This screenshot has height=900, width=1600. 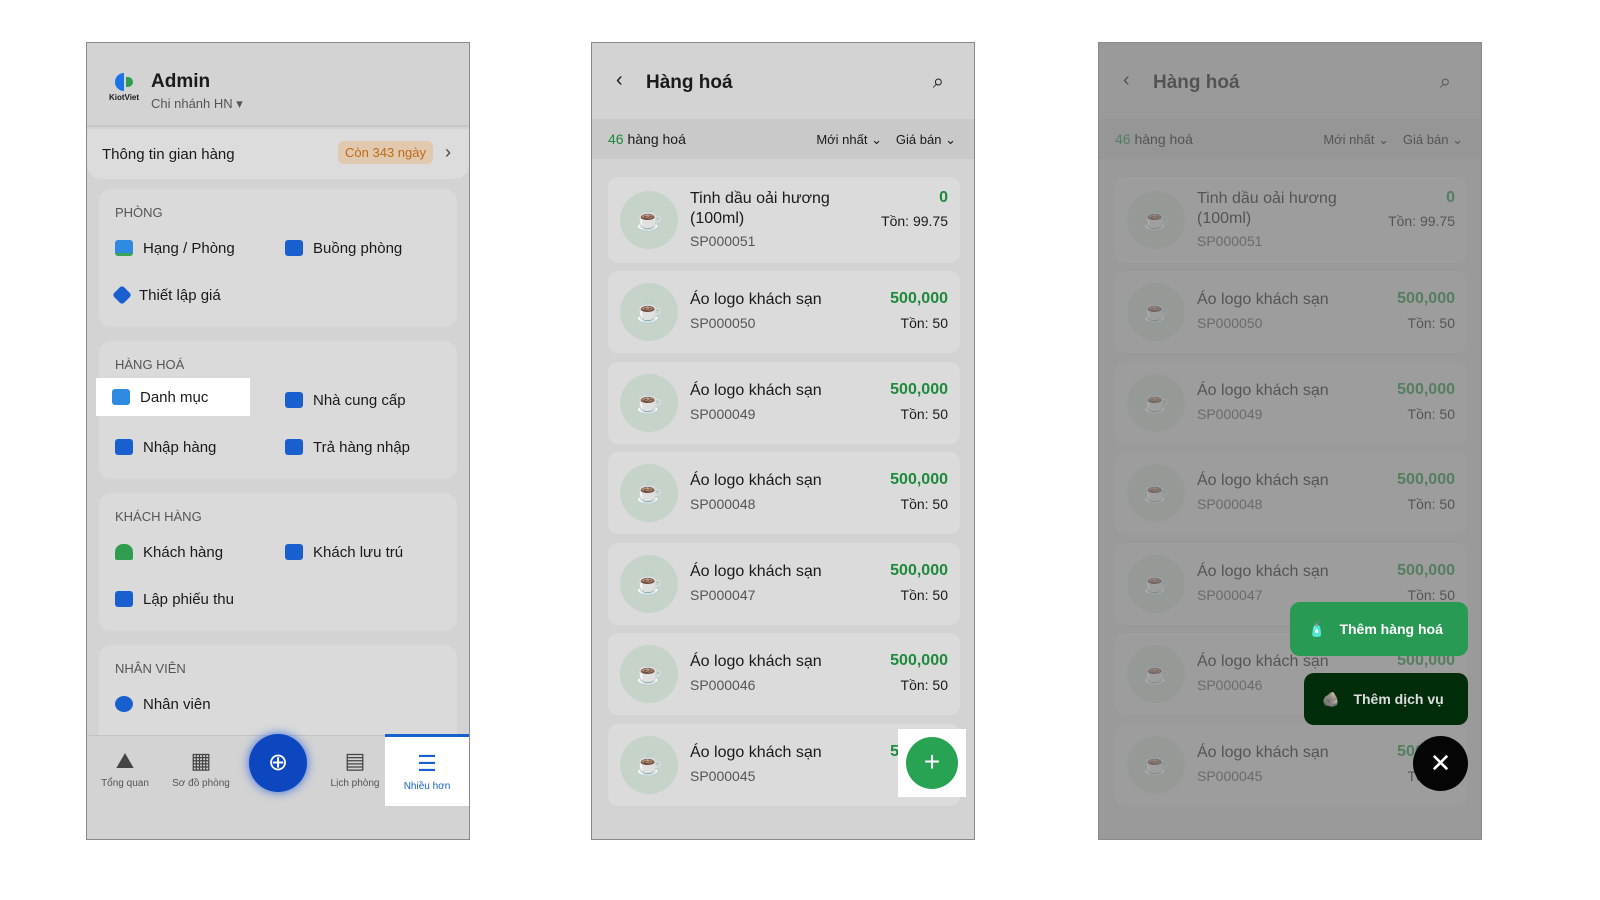 I want to click on tab-room-calendar: ▤ Lịch phòng, so click(x=355, y=768).